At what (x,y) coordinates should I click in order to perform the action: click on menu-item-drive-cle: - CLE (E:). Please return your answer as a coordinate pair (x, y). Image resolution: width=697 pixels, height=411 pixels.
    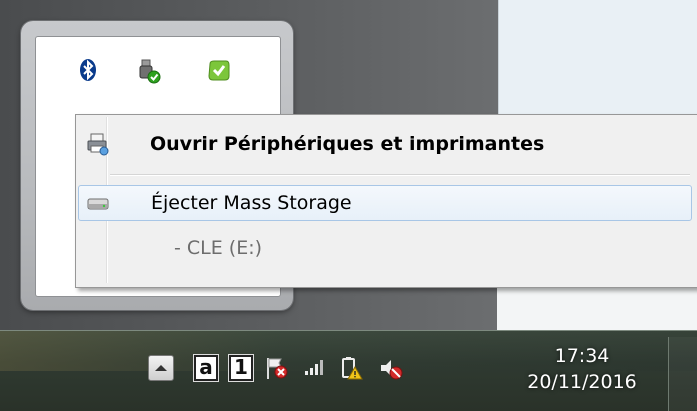
    Looking at the image, I should click on (385, 248).